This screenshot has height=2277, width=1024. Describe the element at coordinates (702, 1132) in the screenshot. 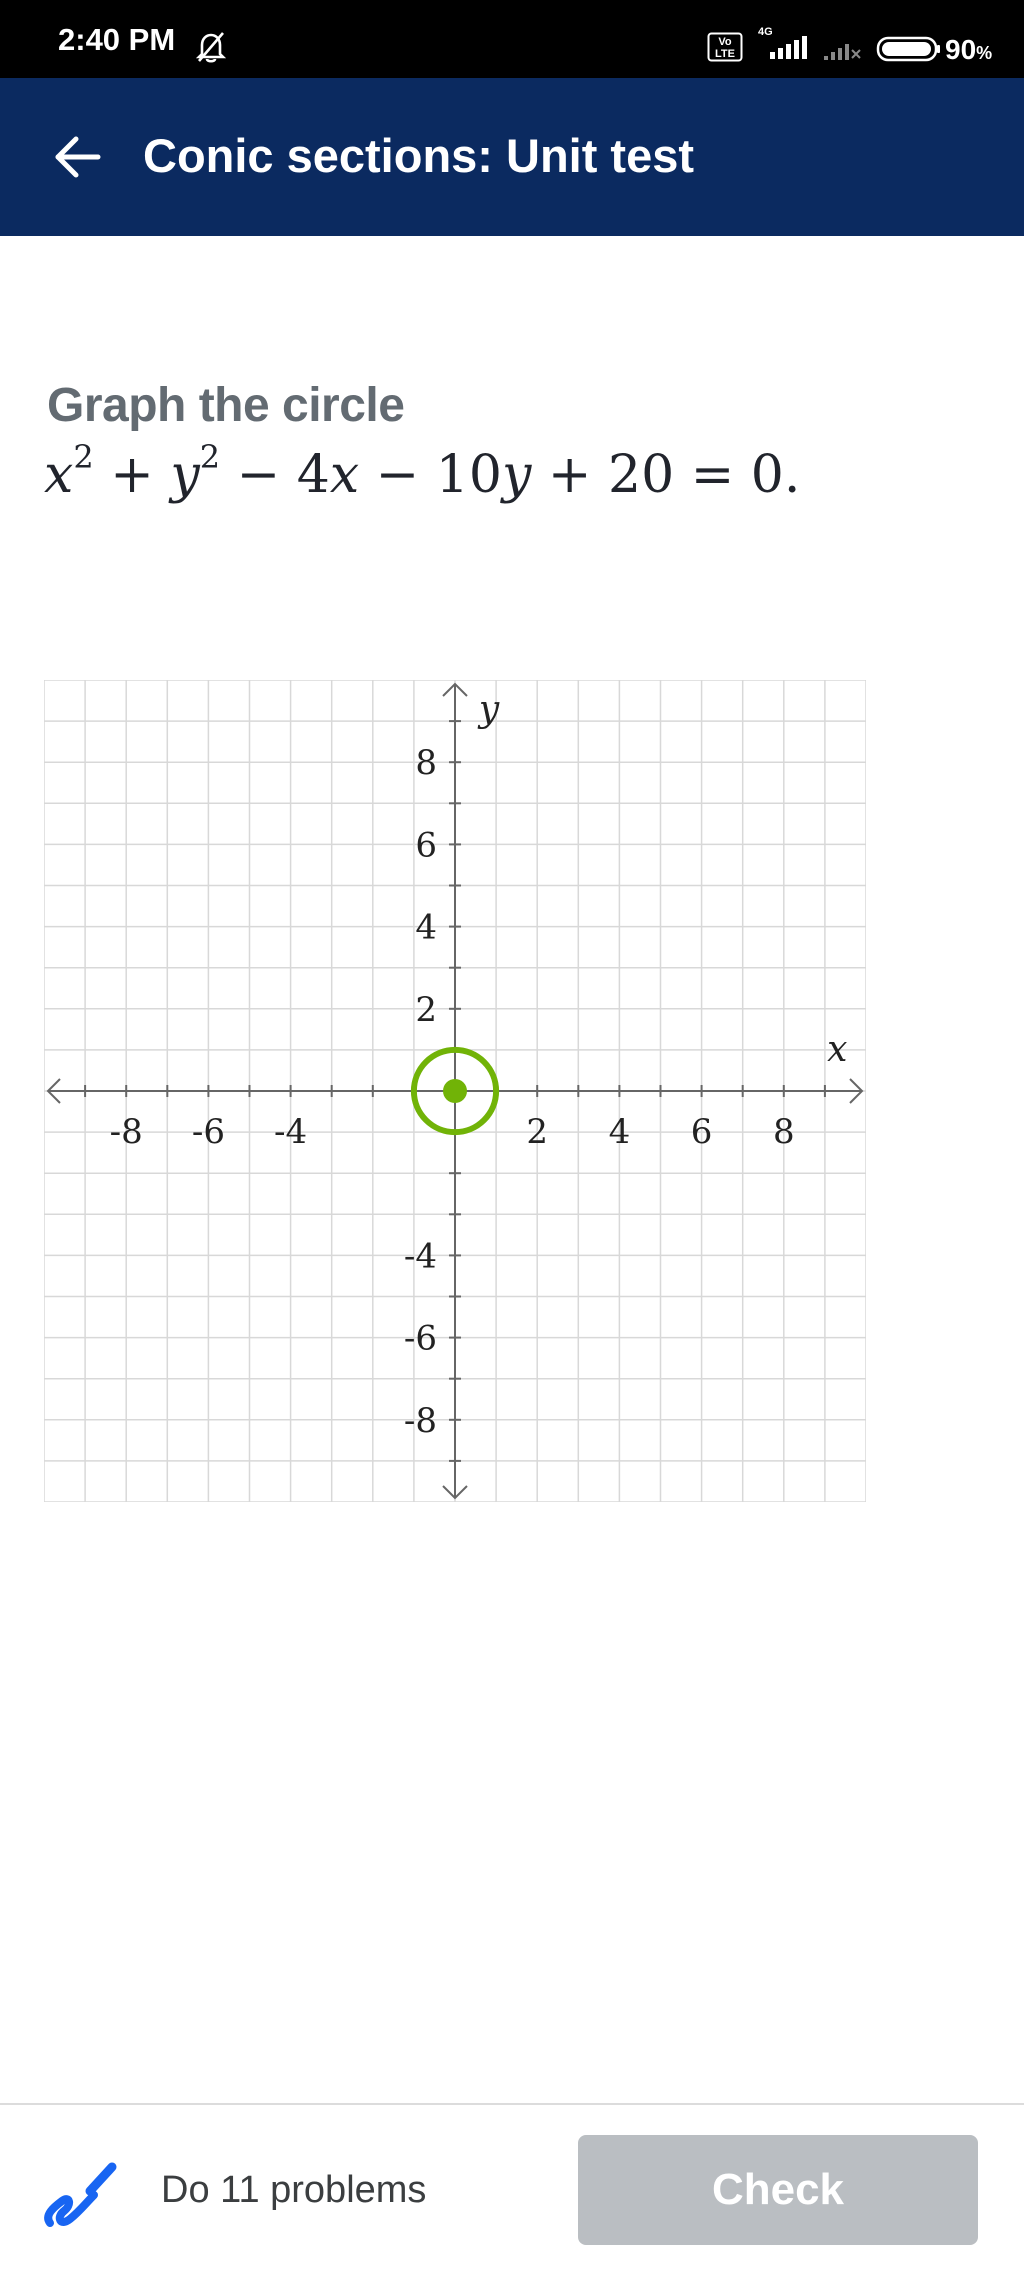

I see `x-tick-label: 6` at that location.